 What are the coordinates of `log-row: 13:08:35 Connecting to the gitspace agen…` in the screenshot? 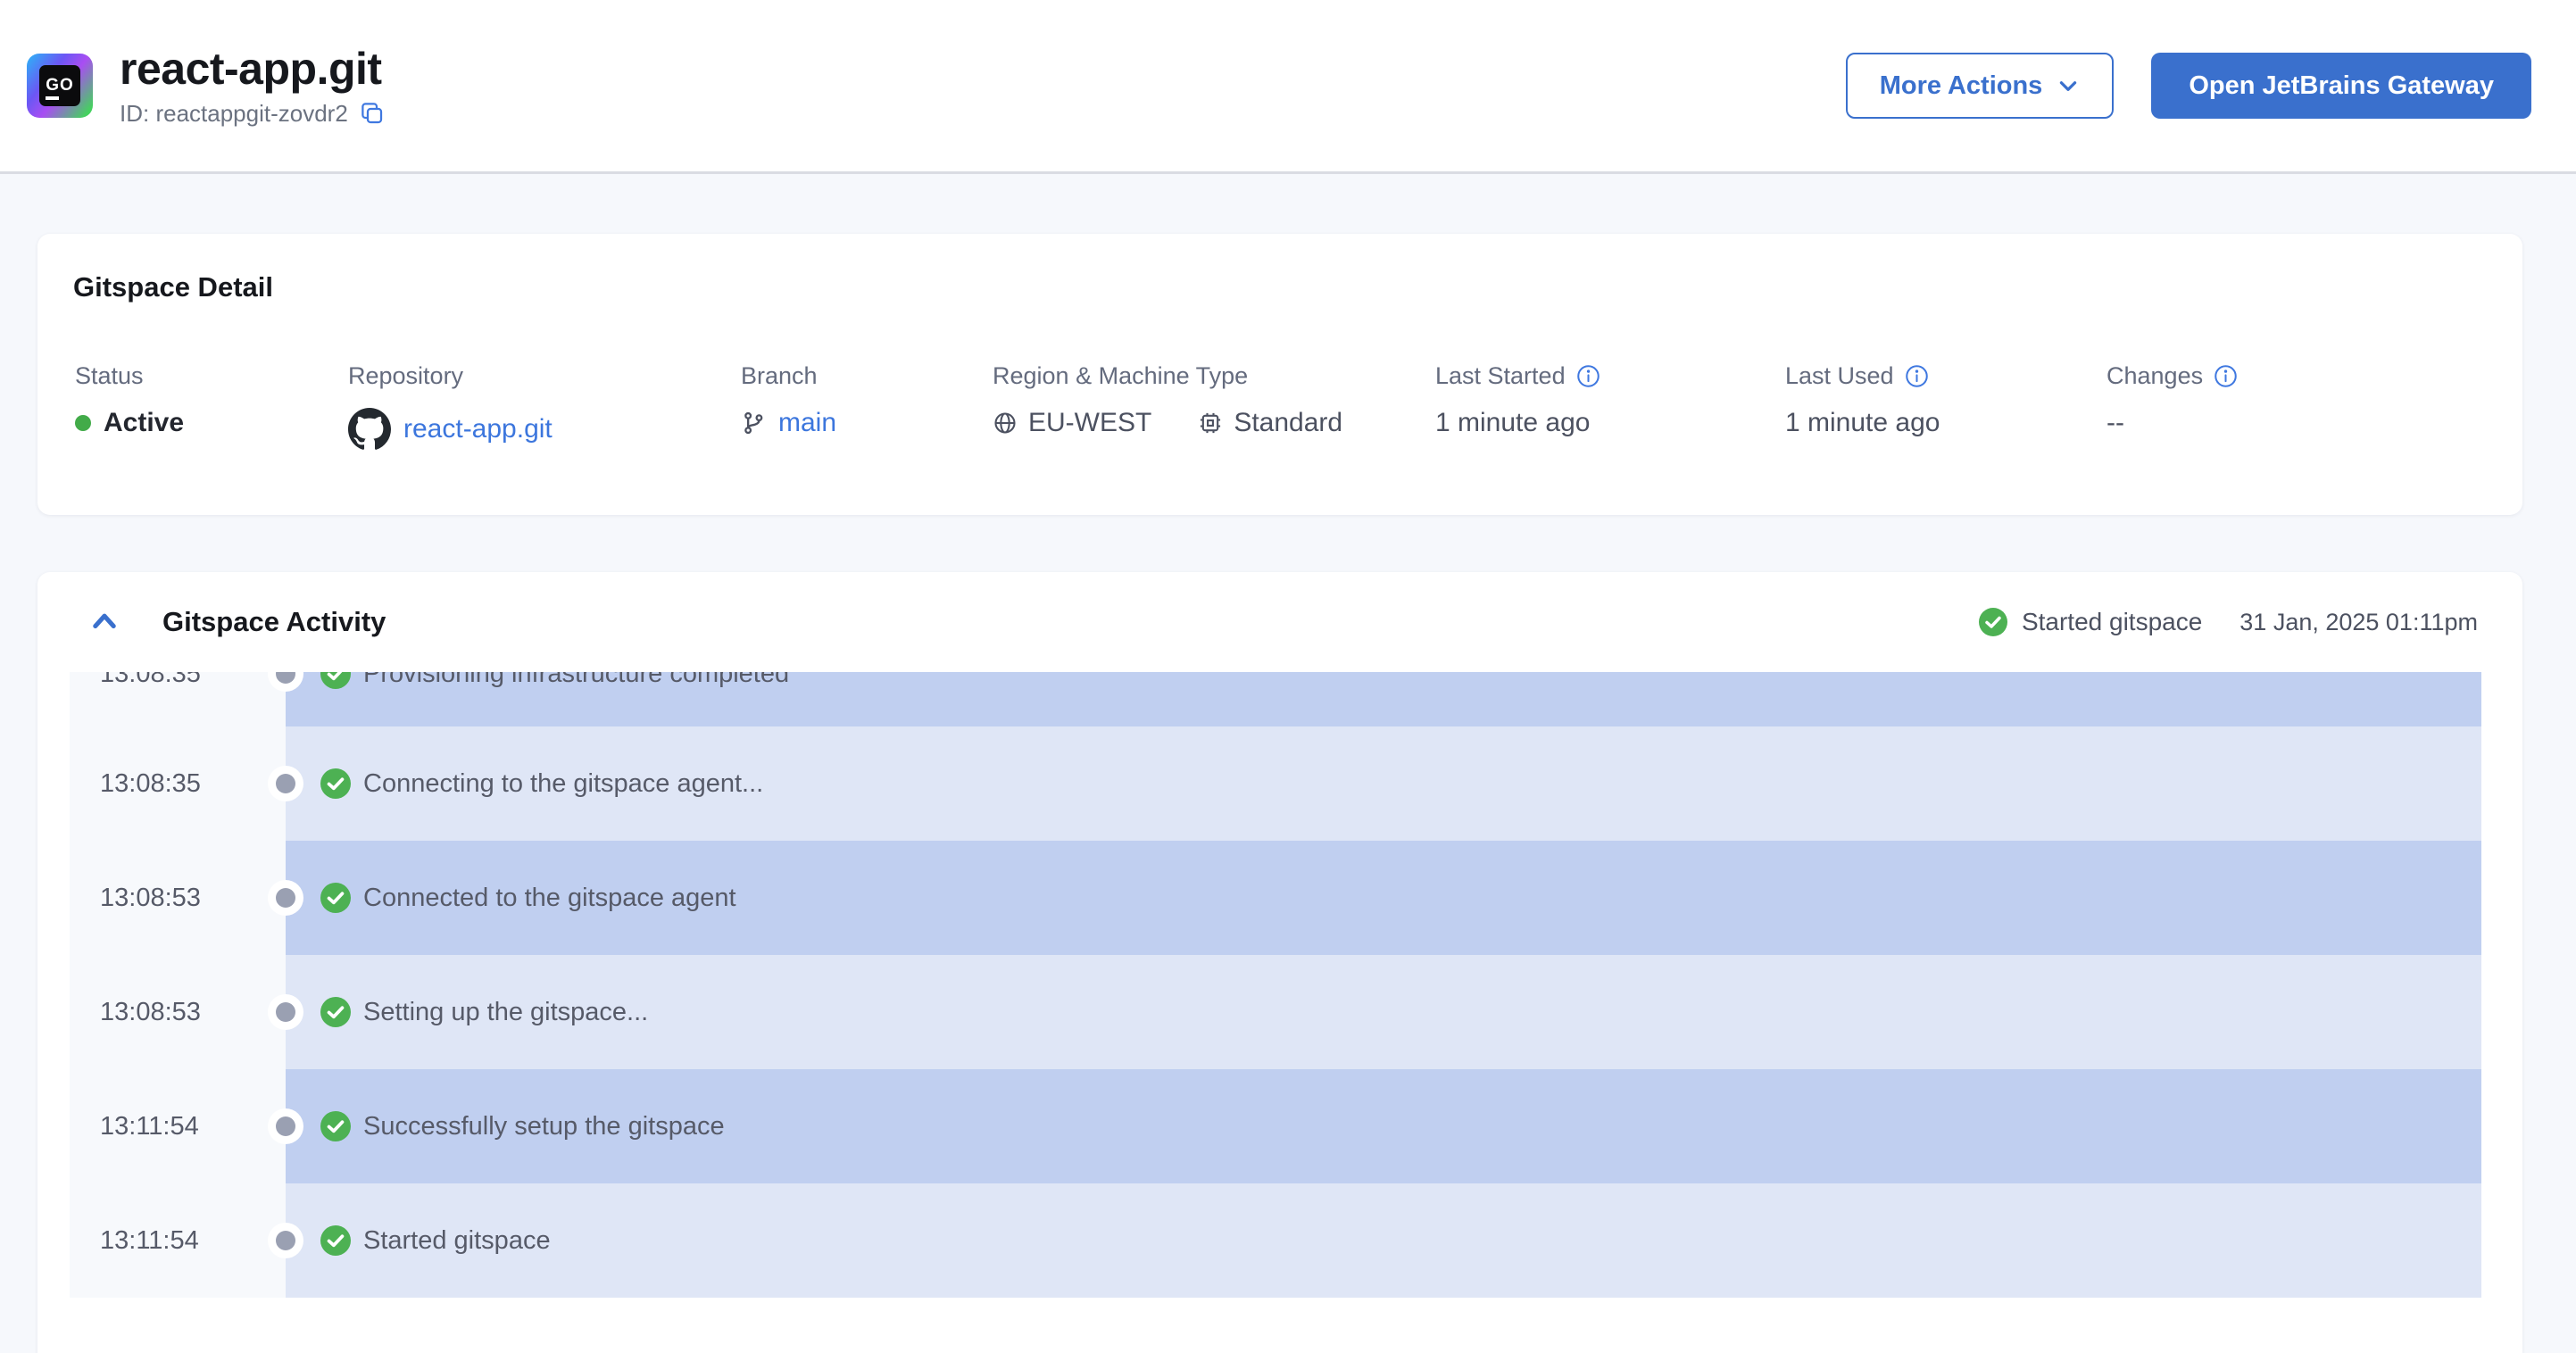 It's located at (1275, 783).